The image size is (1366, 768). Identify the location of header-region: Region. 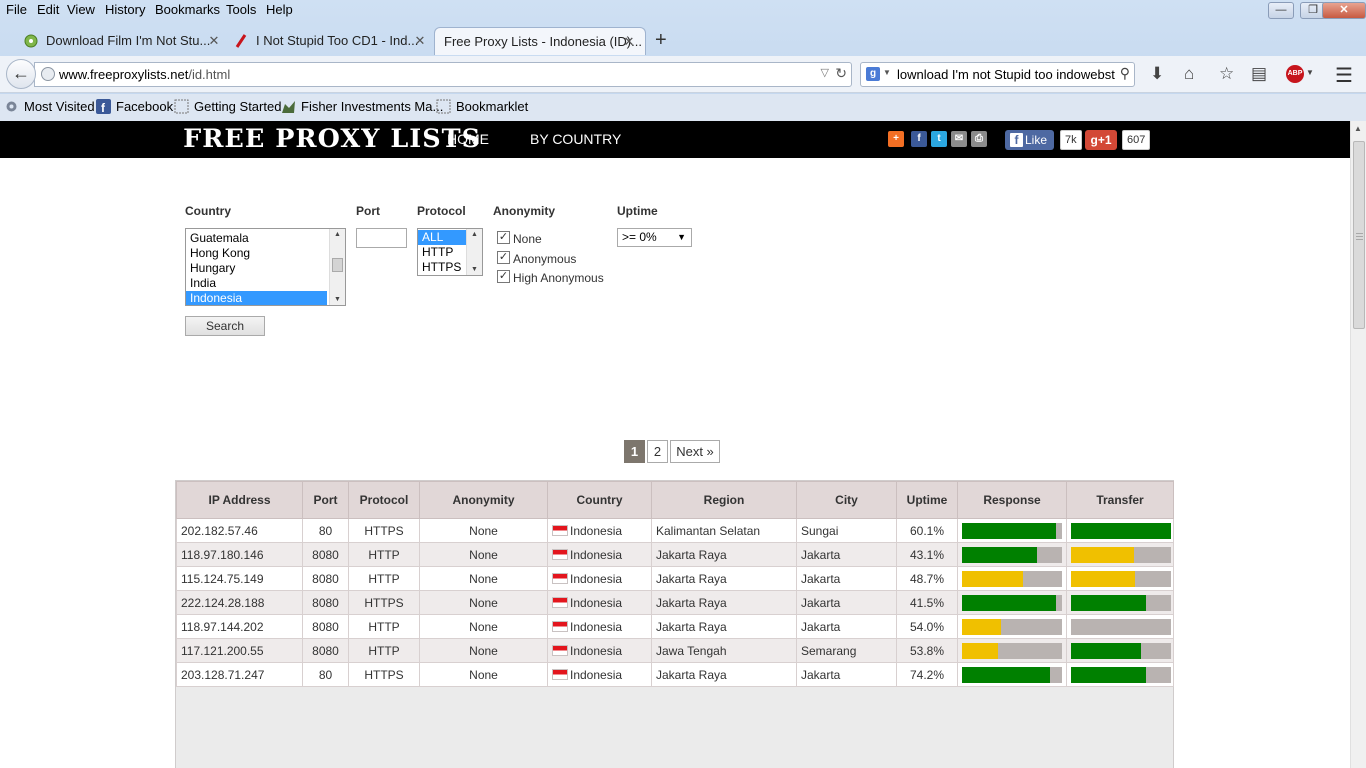
(724, 500).